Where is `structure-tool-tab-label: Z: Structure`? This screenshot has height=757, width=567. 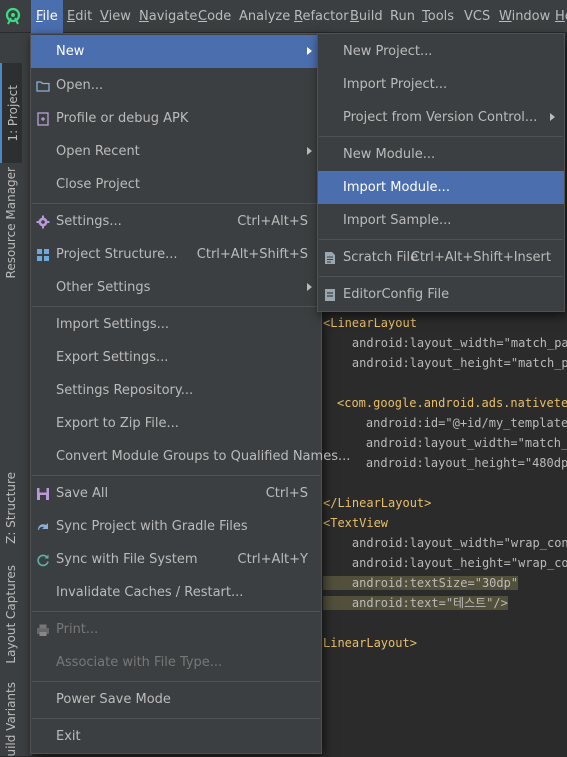 structure-tool-tab-label: Z: Structure is located at coordinates (11, 508).